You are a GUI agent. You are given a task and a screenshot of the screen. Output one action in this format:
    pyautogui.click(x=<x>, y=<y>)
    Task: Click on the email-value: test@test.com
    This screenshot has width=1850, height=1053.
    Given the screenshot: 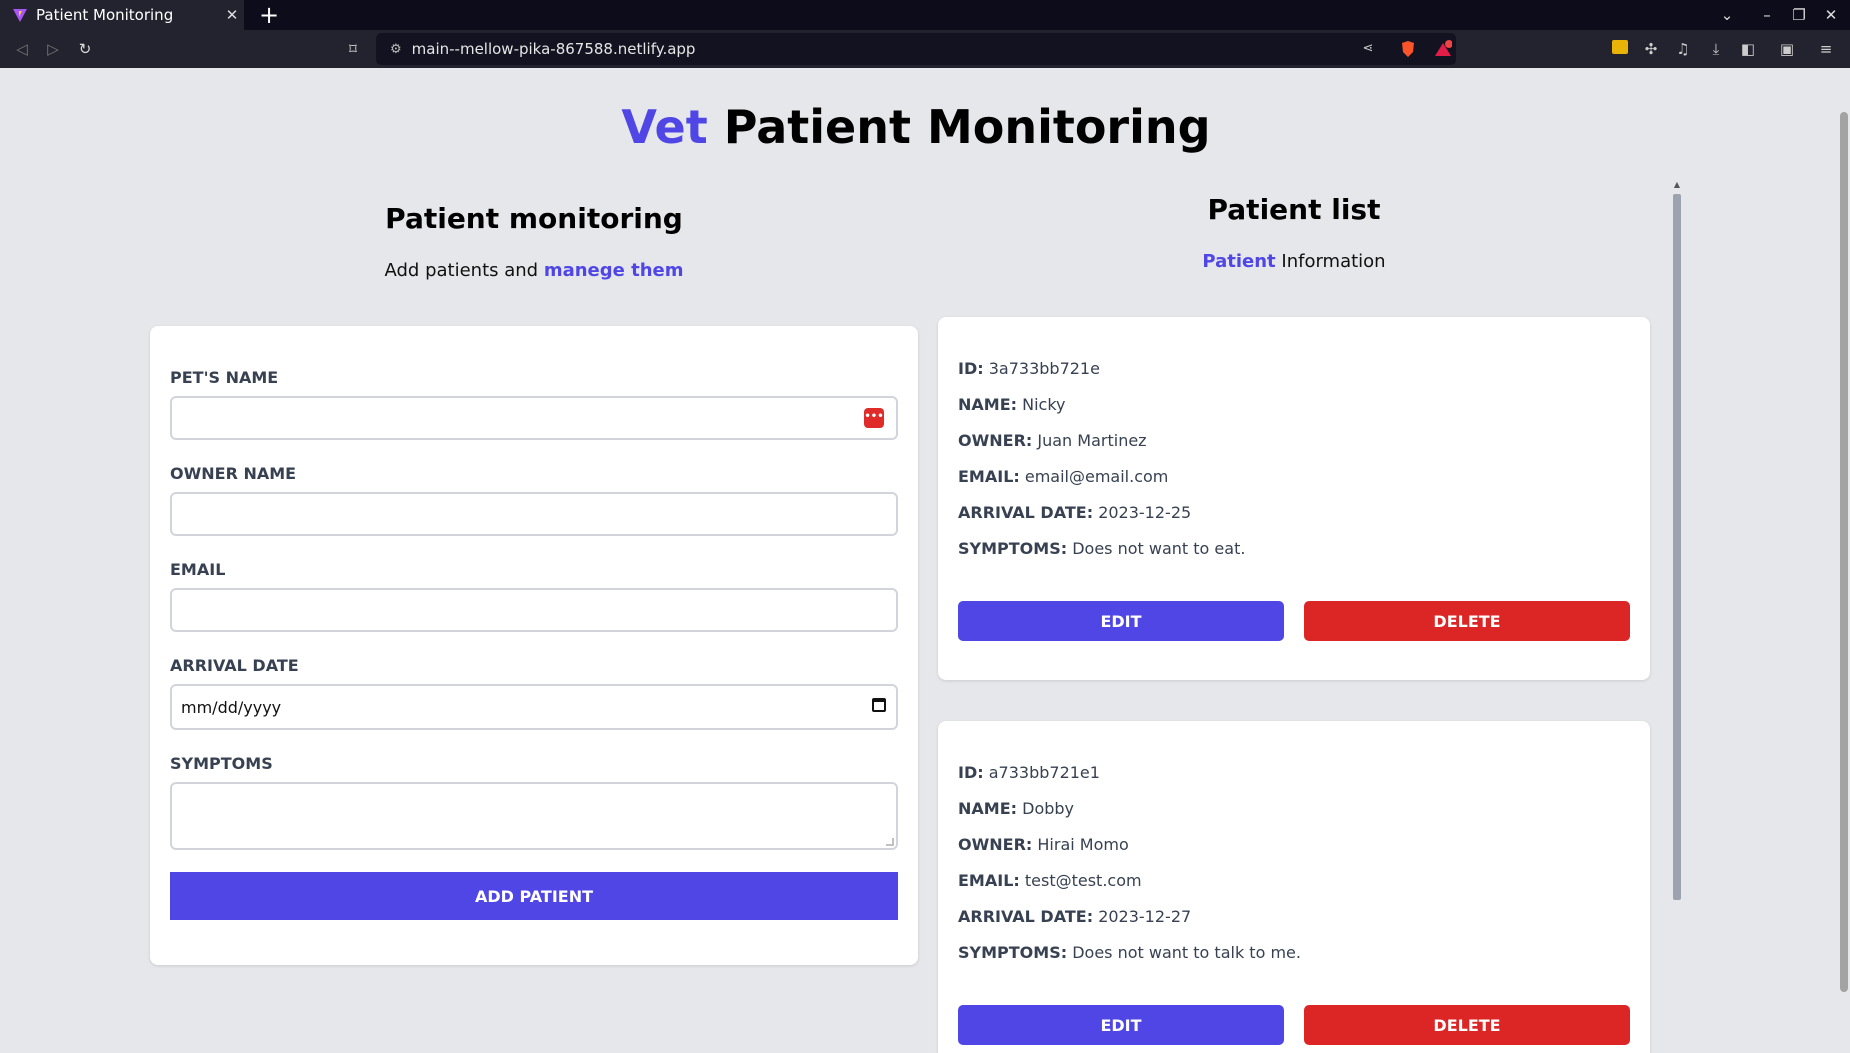 What is the action you would take?
    pyautogui.click(x=1083, y=880)
    